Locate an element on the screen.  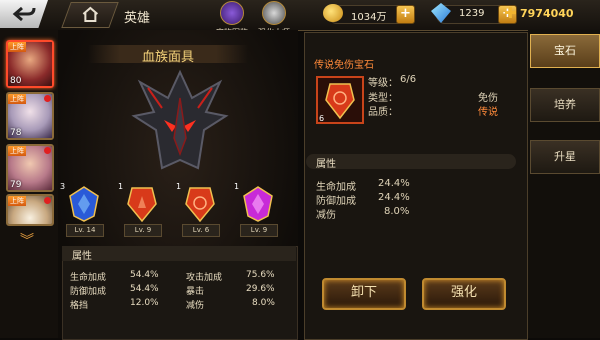
chevron-down-icon: ︾ is located at coordinates (27, 240).